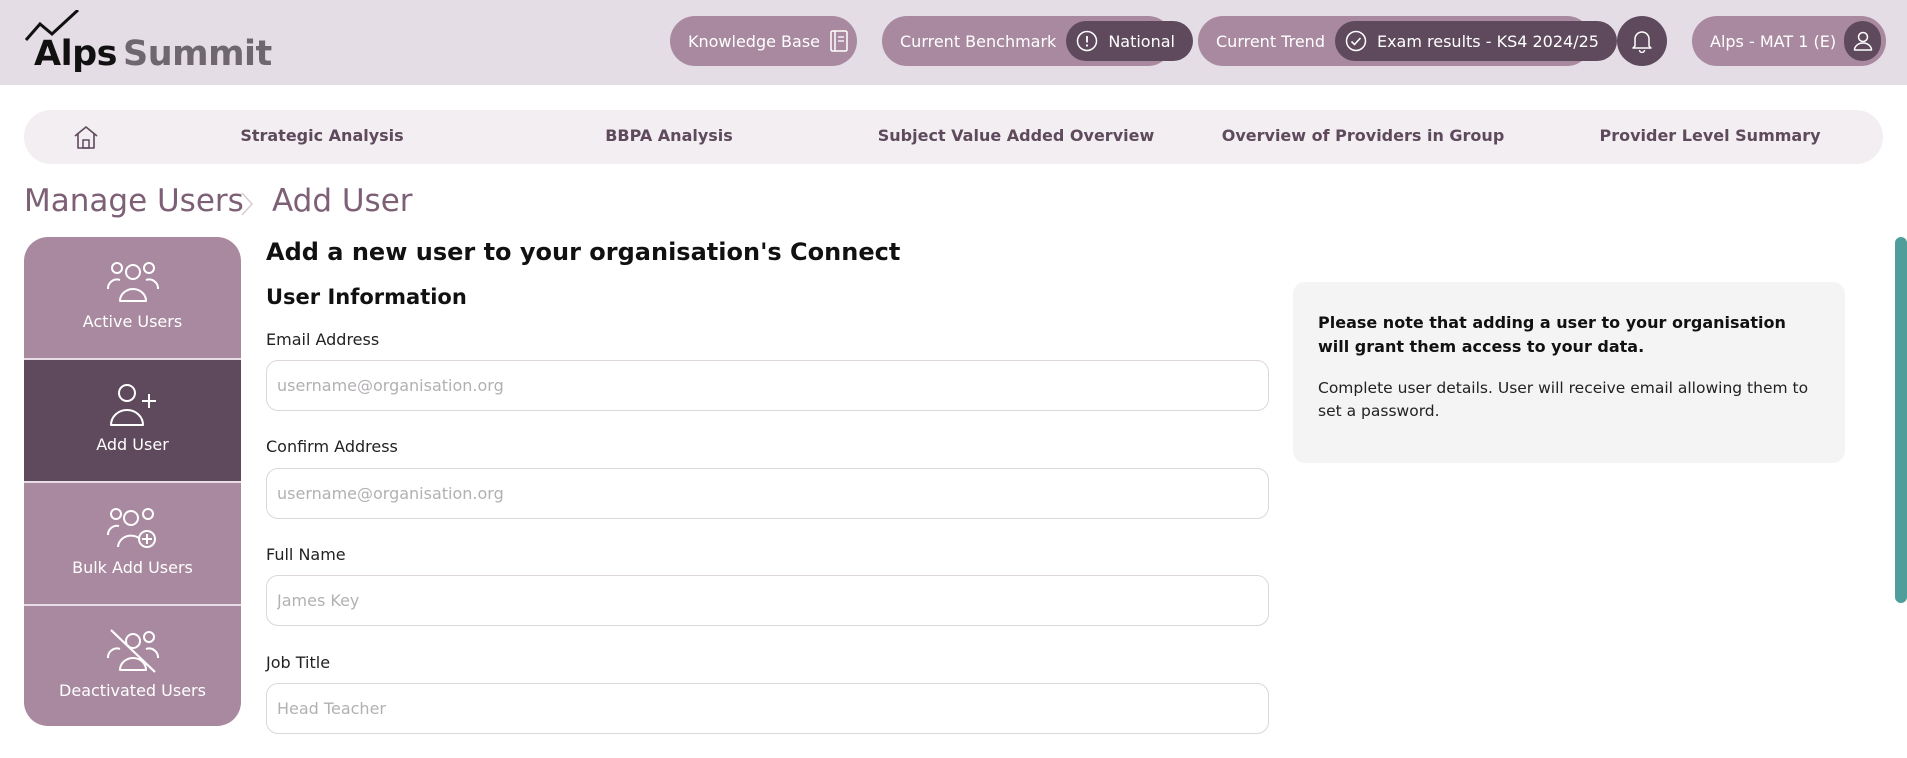 The width and height of the screenshot is (1907, 758). What do you see at coordinates (767, 600) in the screenshot?
I see `full-name-field` at bounding box center [767, 600].